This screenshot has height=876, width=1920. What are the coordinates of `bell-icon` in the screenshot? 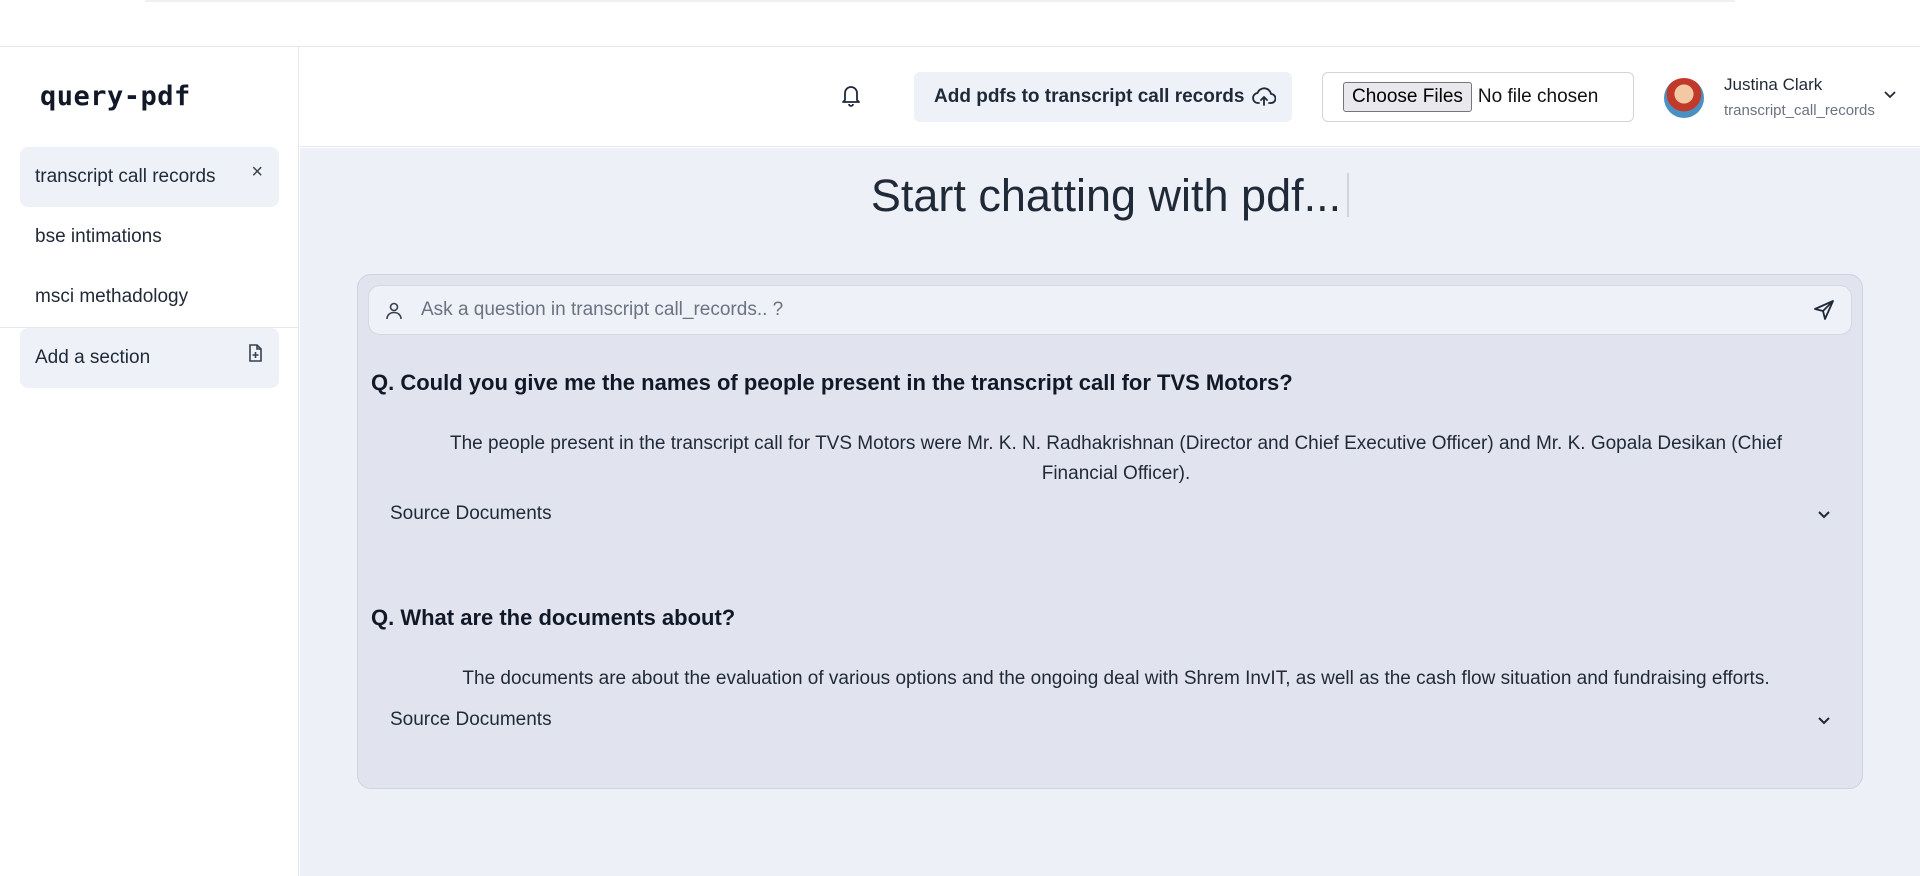 It's located at (851, 97).